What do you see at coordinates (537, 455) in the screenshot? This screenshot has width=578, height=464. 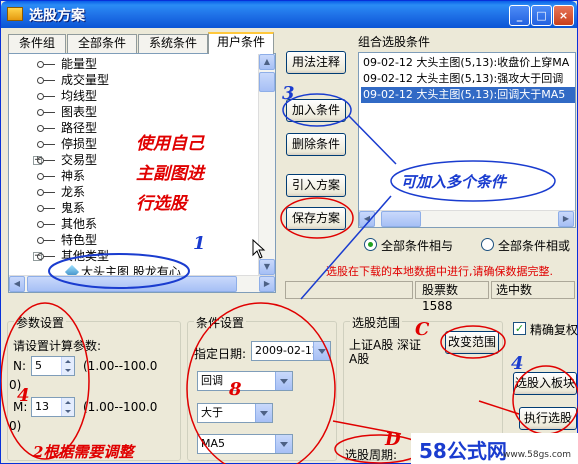 I see `watermark-url: www.58gs.com` at bounding box center [537, 455].